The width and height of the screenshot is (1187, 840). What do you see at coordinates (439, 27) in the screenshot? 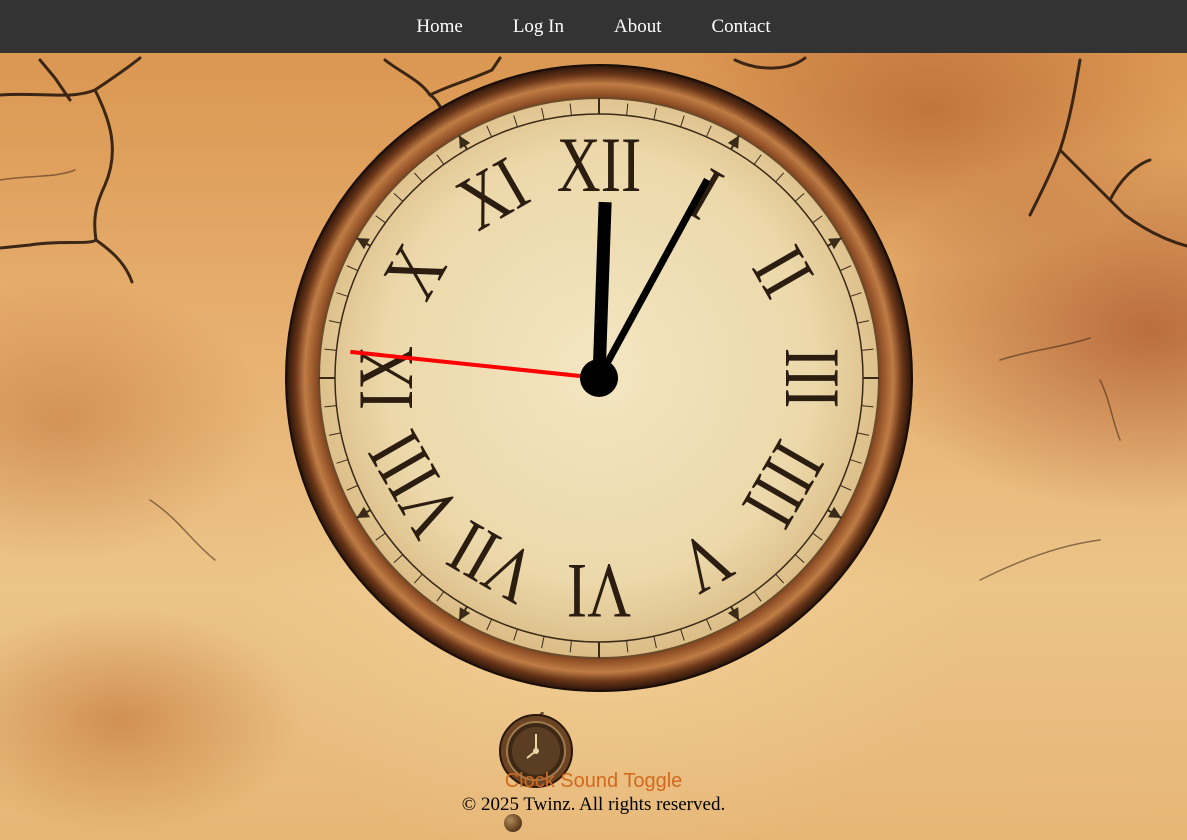
I see `nav-link-home: Home` at bounding box center [439, 27].